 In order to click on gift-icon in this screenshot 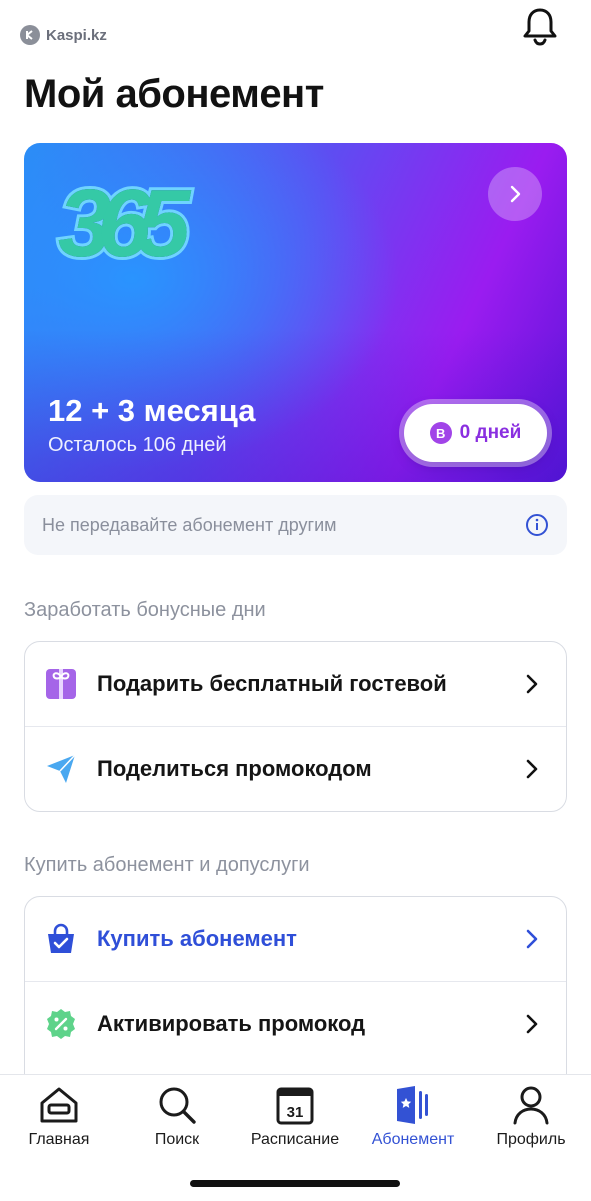, I will do `click(61, 684)`.